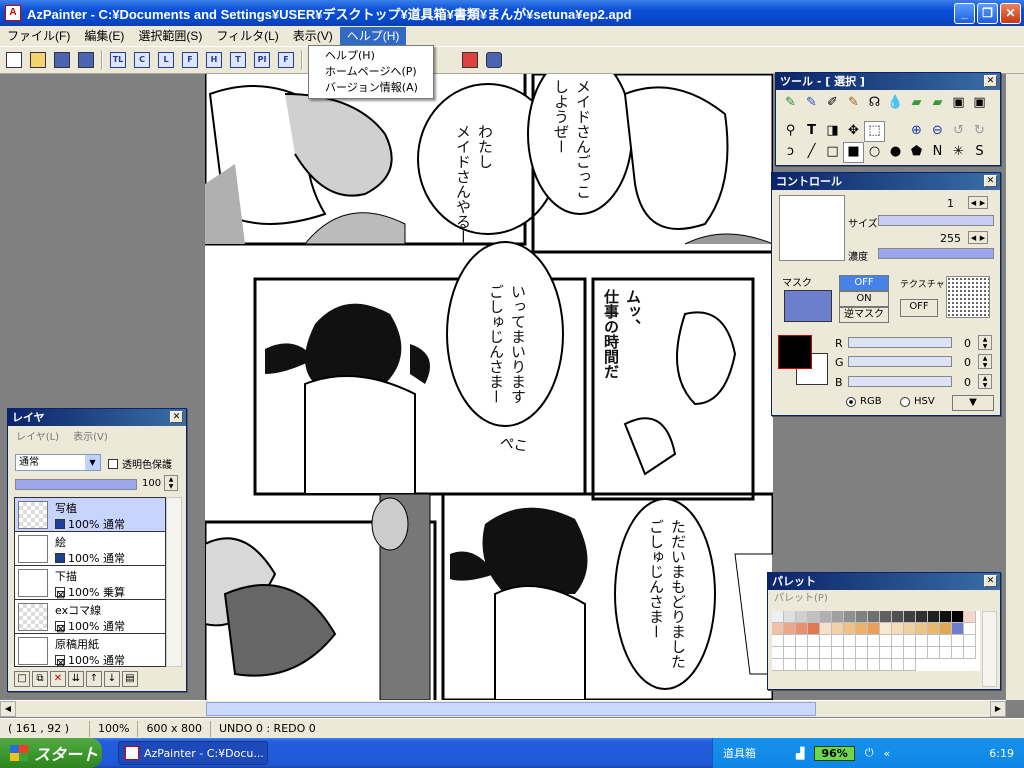  What do you see at coordinates (987, 13) in the screenshot?
I see `maximize-button: ❐` at bounding box center [987, 13].